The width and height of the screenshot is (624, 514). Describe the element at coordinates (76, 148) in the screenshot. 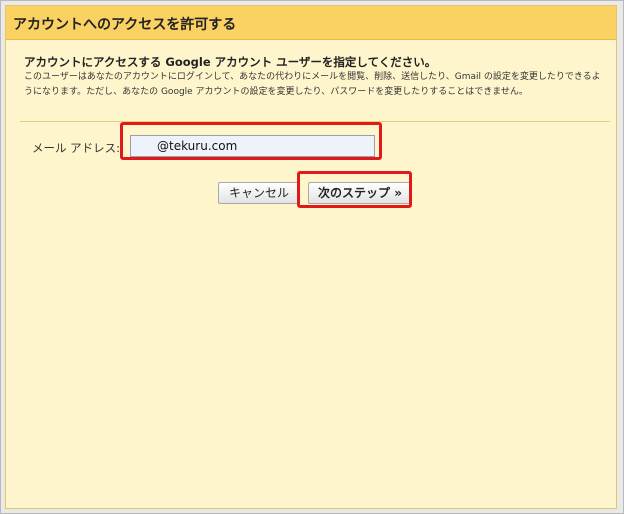

I see `email-label: メール アドレス:` at that location.